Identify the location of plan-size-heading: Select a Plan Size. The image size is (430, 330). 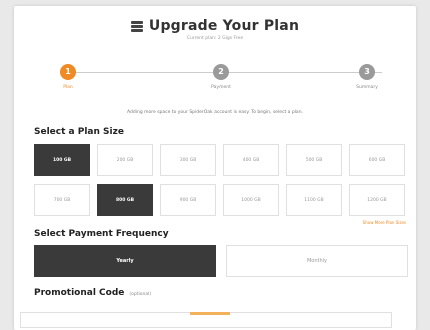
(79, 132).